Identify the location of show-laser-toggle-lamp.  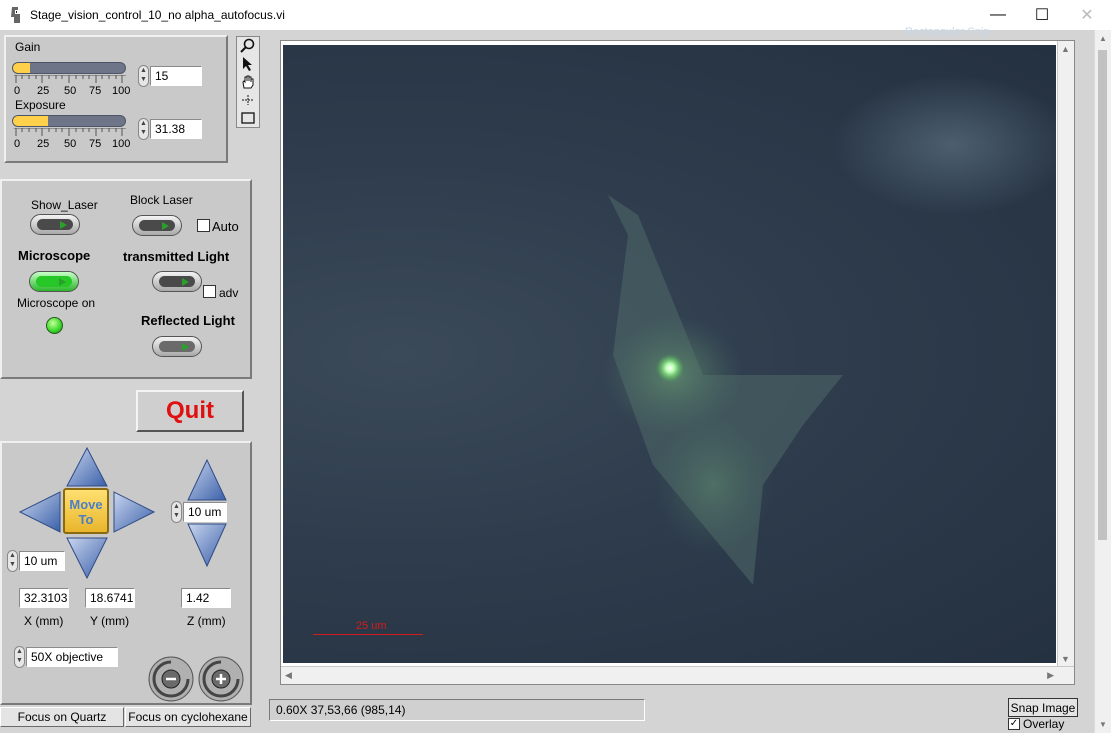
(55, 224).